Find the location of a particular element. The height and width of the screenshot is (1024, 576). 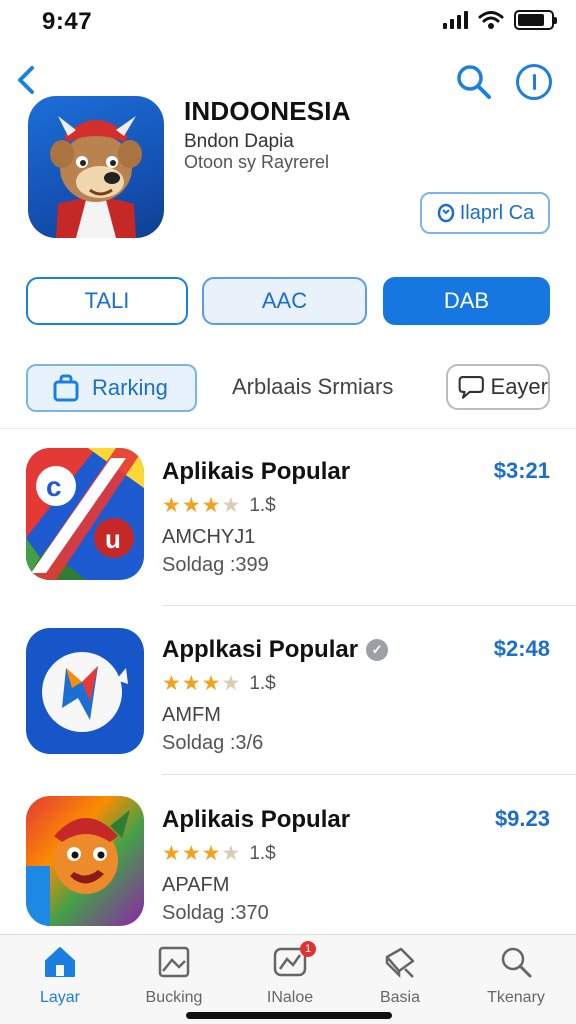

app-developer: AMFM is located at coordinates (191, 715).